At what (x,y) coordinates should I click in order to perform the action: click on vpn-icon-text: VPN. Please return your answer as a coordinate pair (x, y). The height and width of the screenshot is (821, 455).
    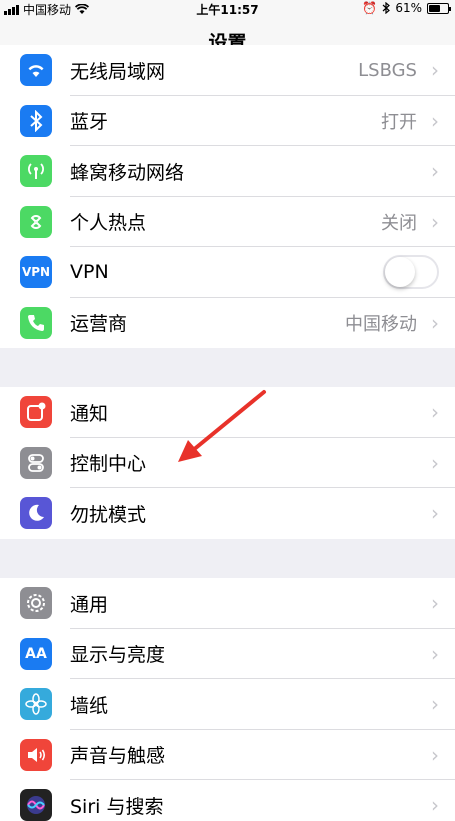
    Looking at the image, I should click on (36, 272).